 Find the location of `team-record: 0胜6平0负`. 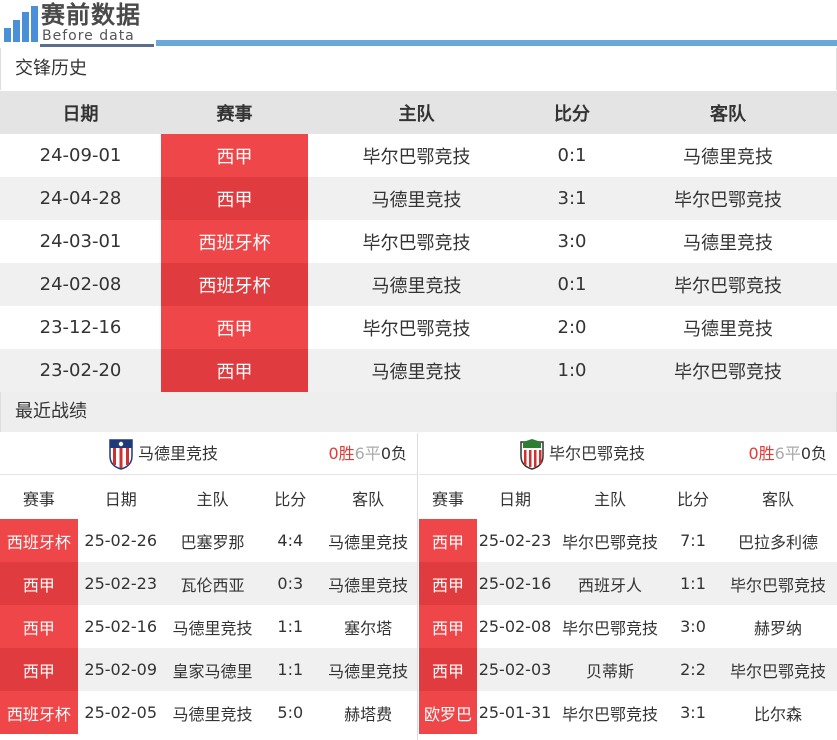

team-record: 0胜6平0负 is located at coordinates (367, 454).